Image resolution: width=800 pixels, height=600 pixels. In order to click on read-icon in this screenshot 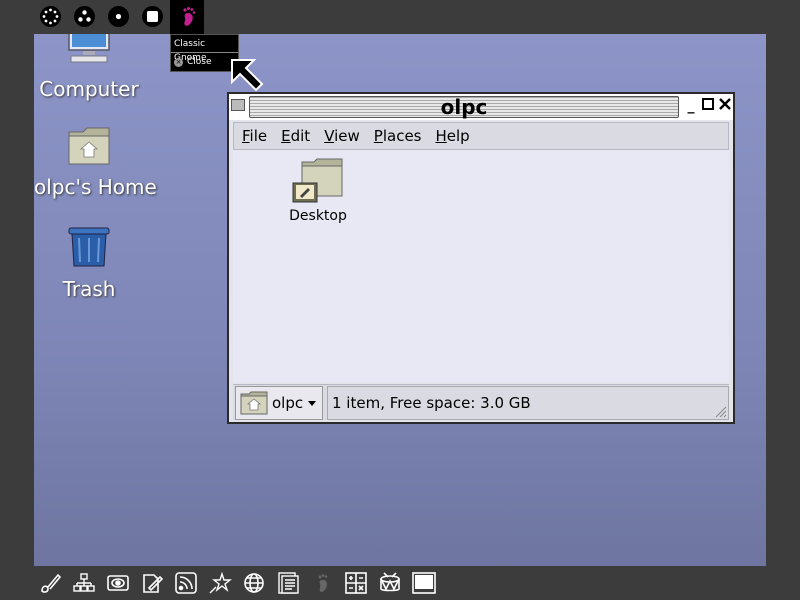, I will do `click(288, 583)`.